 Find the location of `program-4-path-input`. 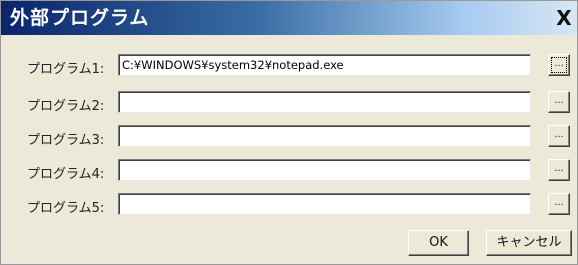

program-4-path-input is located at coordinates (324, 170).